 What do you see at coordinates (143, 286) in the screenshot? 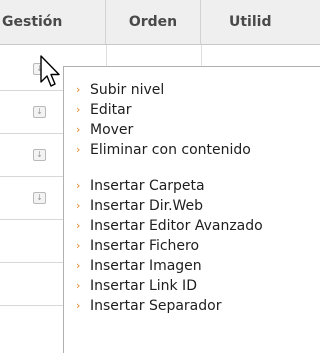
I see `menu-item-label: Insertar Link ID` at bounding box center [143, 286].